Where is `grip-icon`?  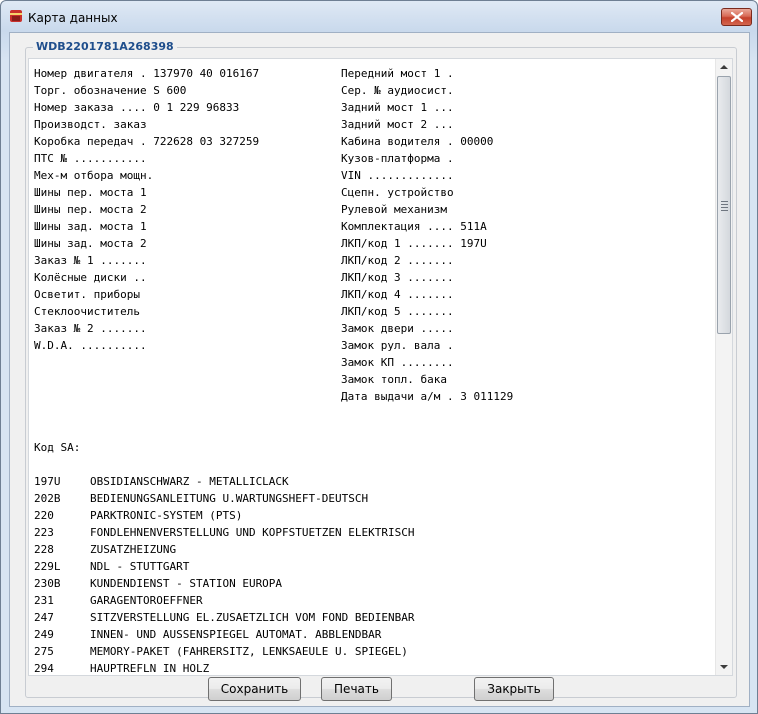 grip-icon is located at coordinates (724, 207).